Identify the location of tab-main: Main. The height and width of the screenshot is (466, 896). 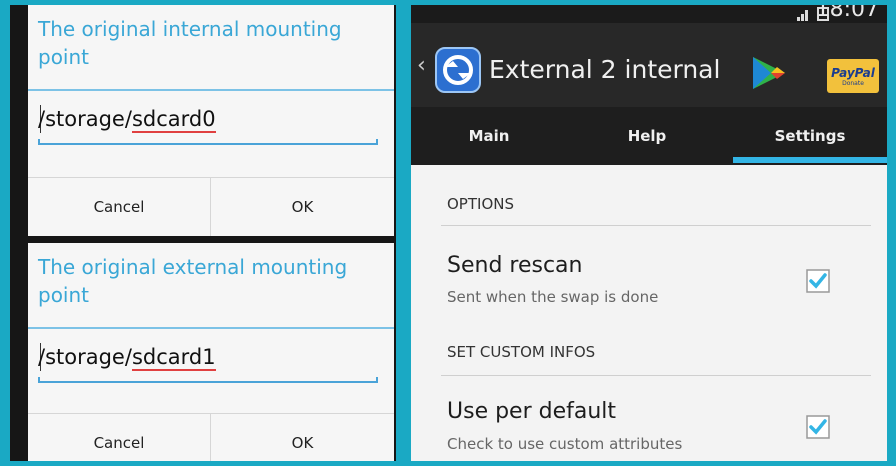
(489, 136).